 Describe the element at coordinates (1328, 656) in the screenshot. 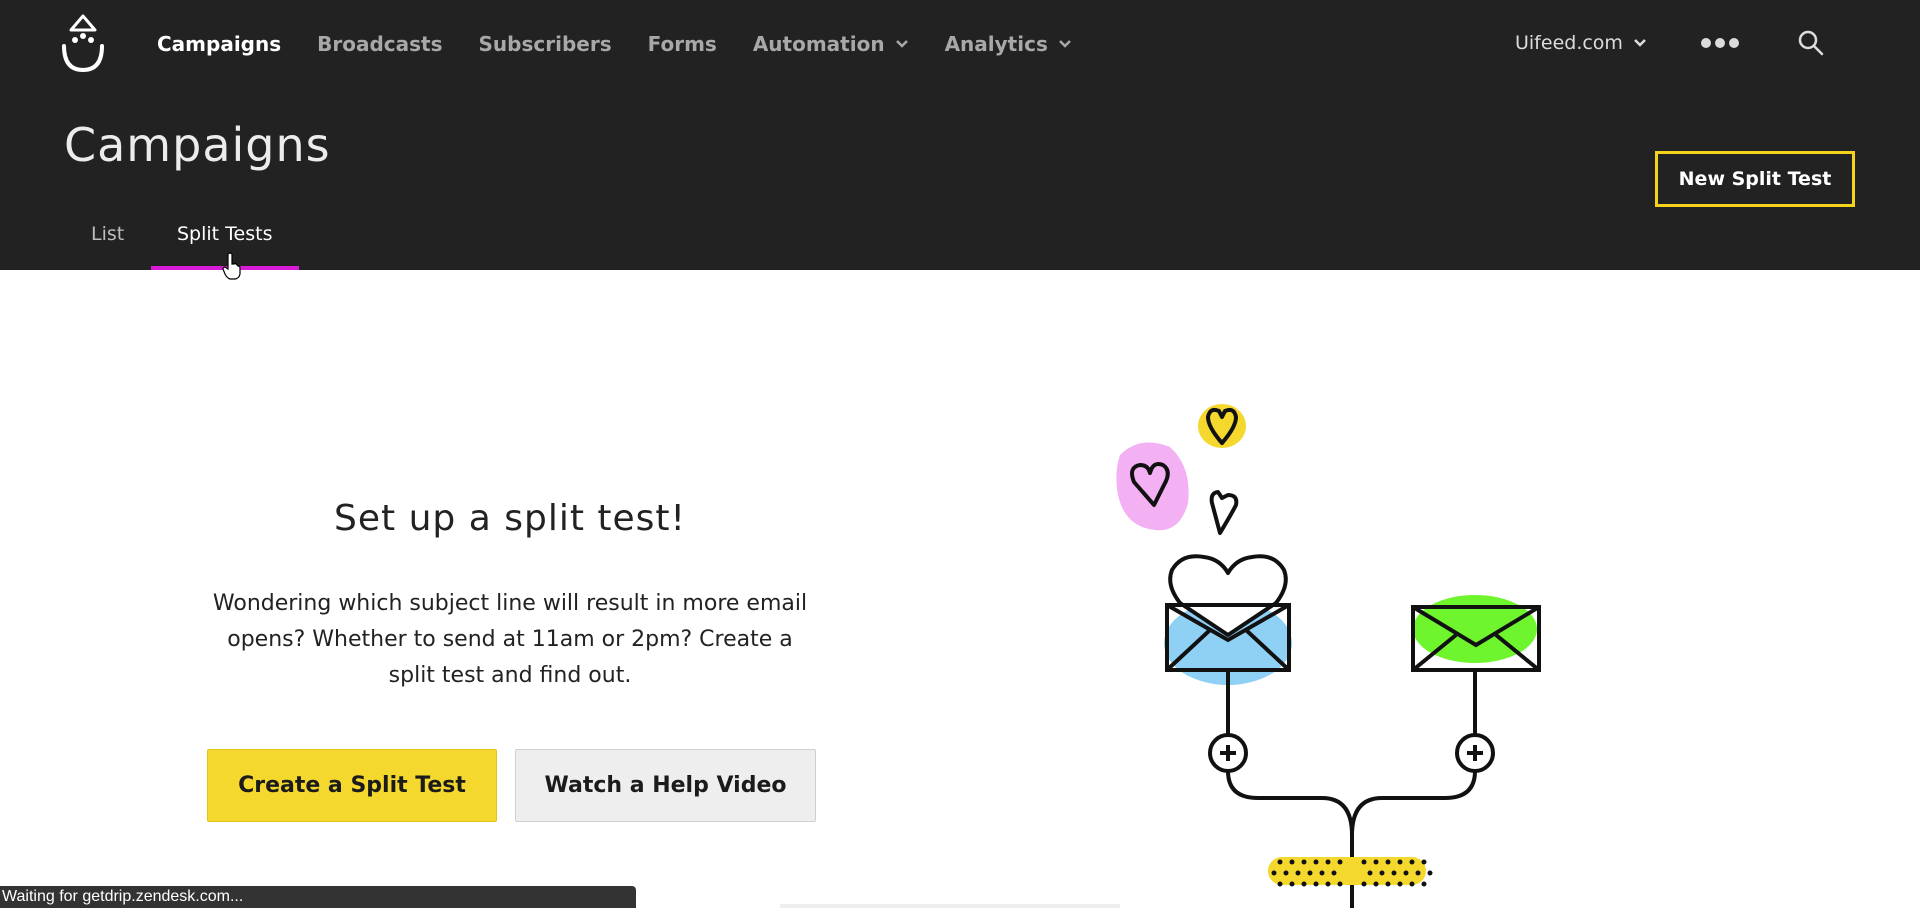

I see `split-test-illustration` at that location.